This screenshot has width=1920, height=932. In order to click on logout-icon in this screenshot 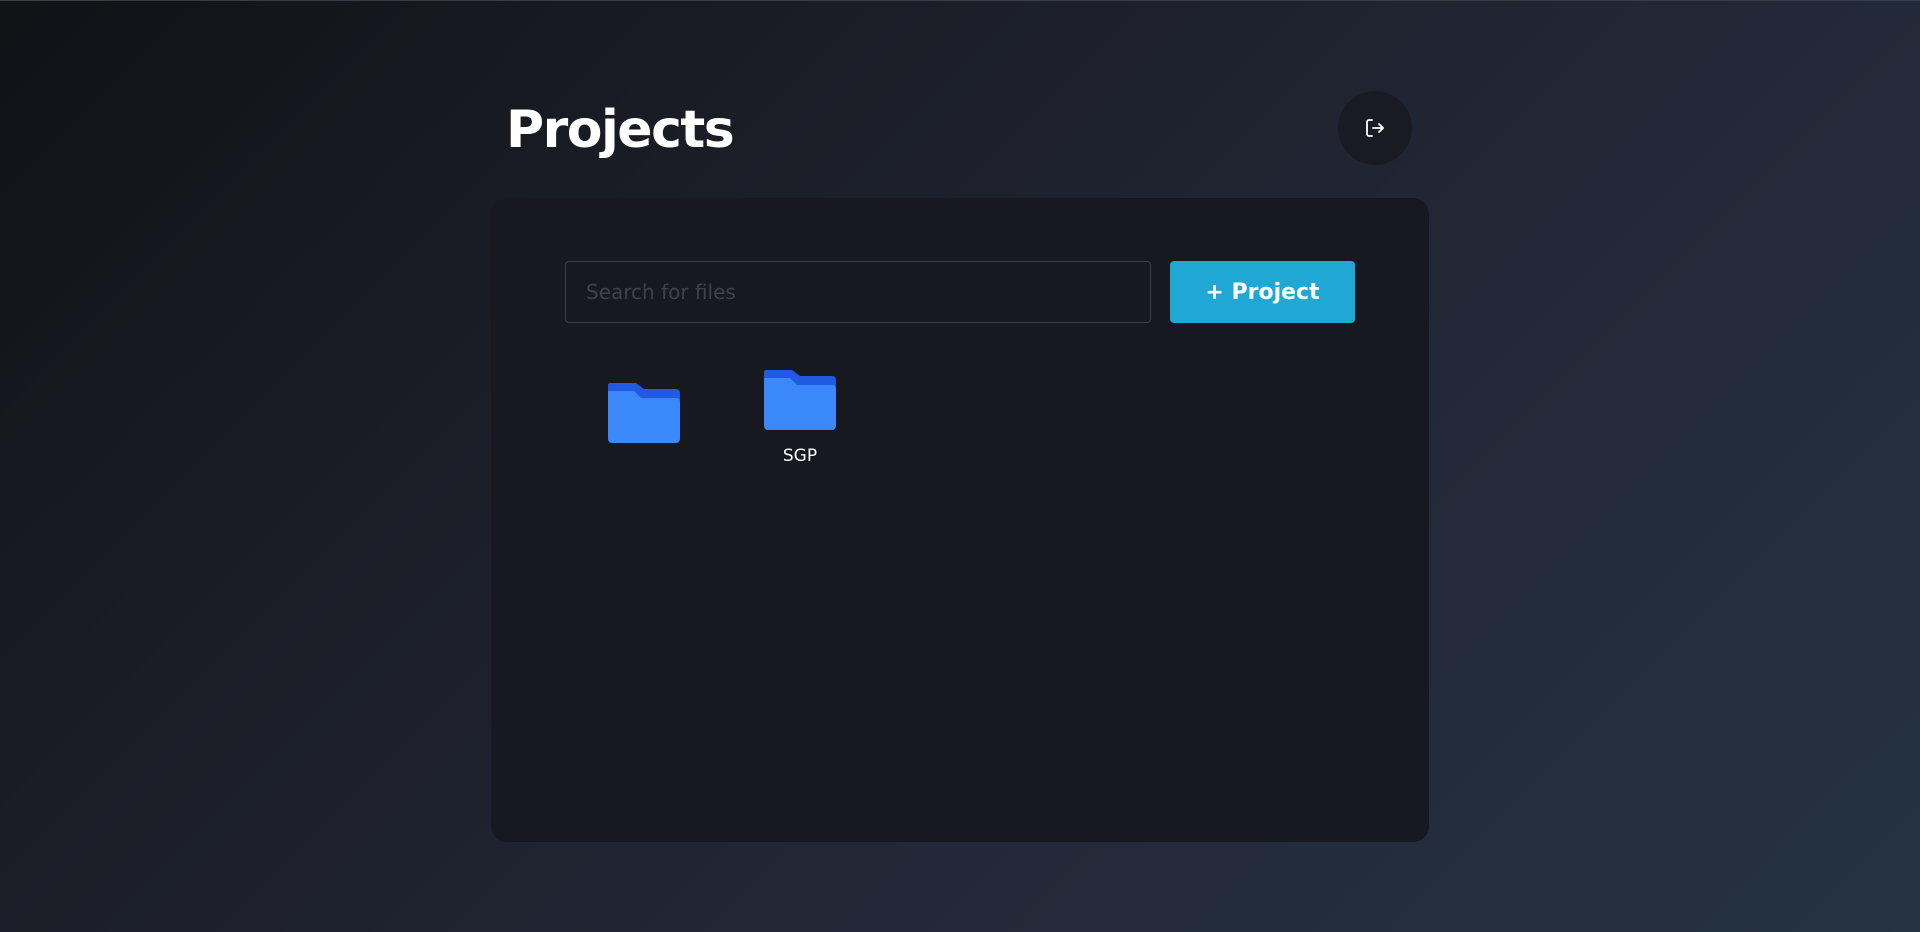, I will do `click(1375, 128)`.